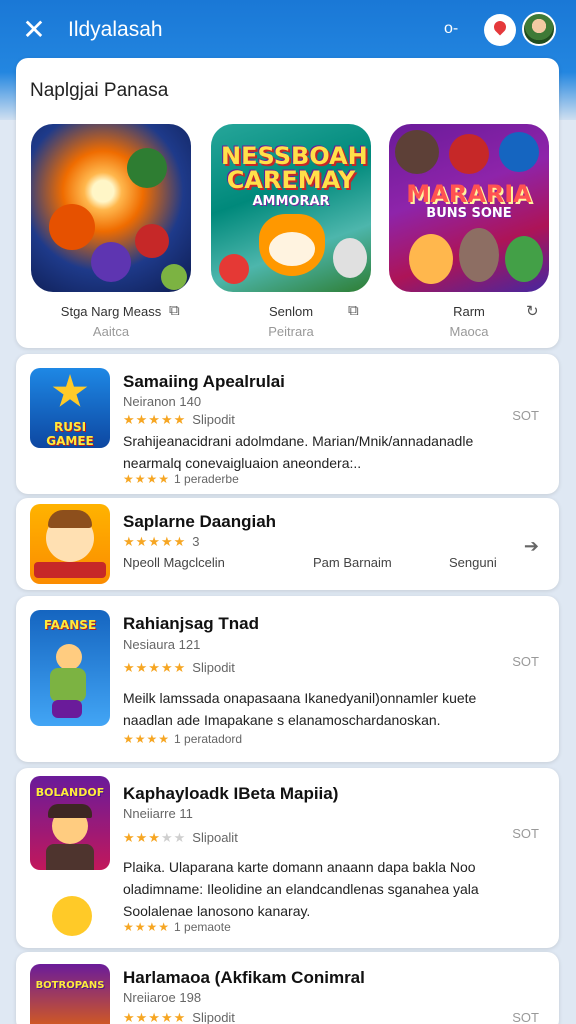 Image resolution: width=576 pixels, height=1024 pixels. I want to click on review-count: ★★★★ 1 peratadord, so click(183, 739).